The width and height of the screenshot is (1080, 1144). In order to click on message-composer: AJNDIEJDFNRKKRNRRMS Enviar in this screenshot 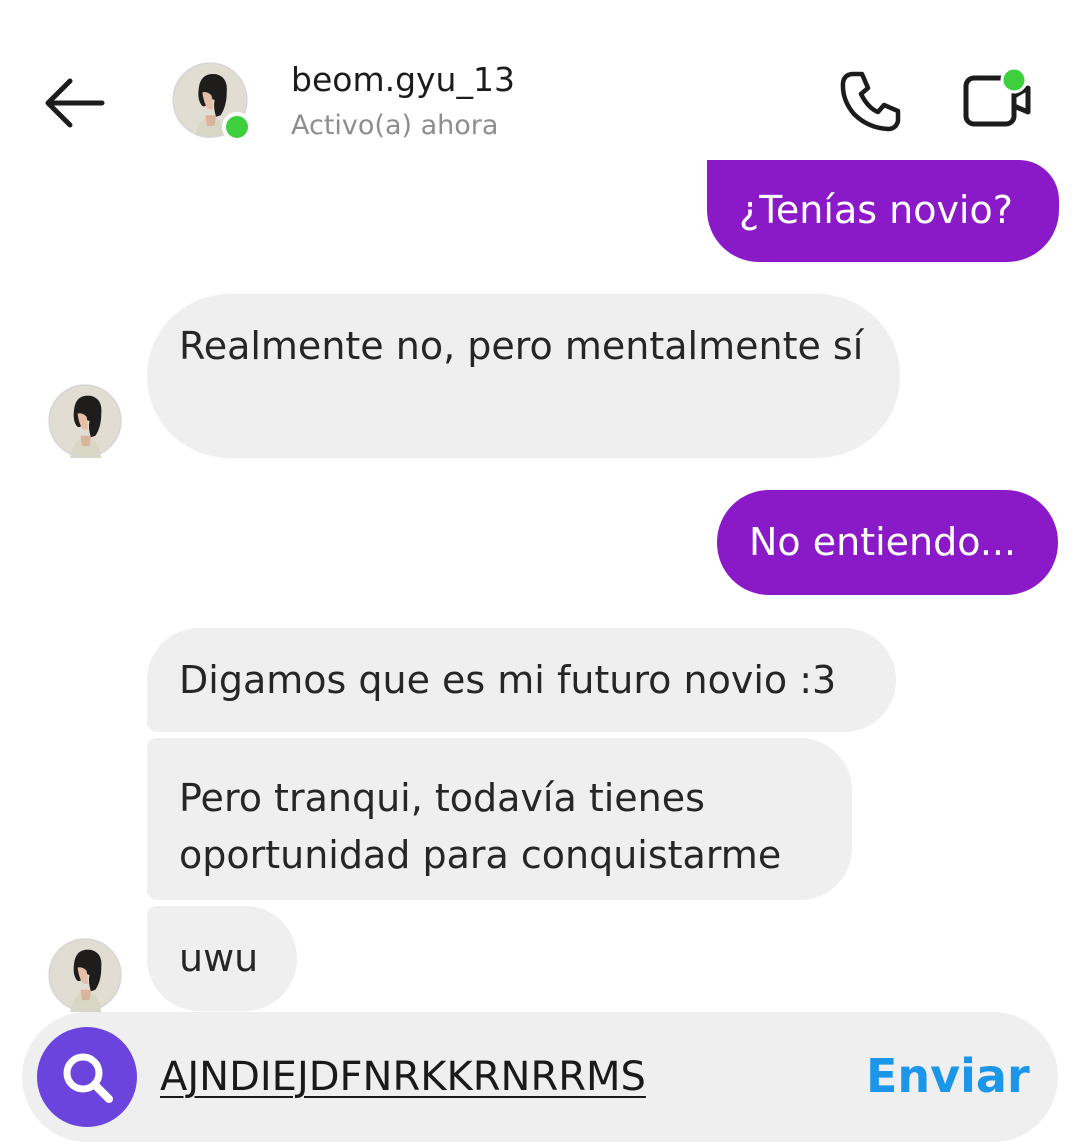, I will do `click(540, 1077)`.